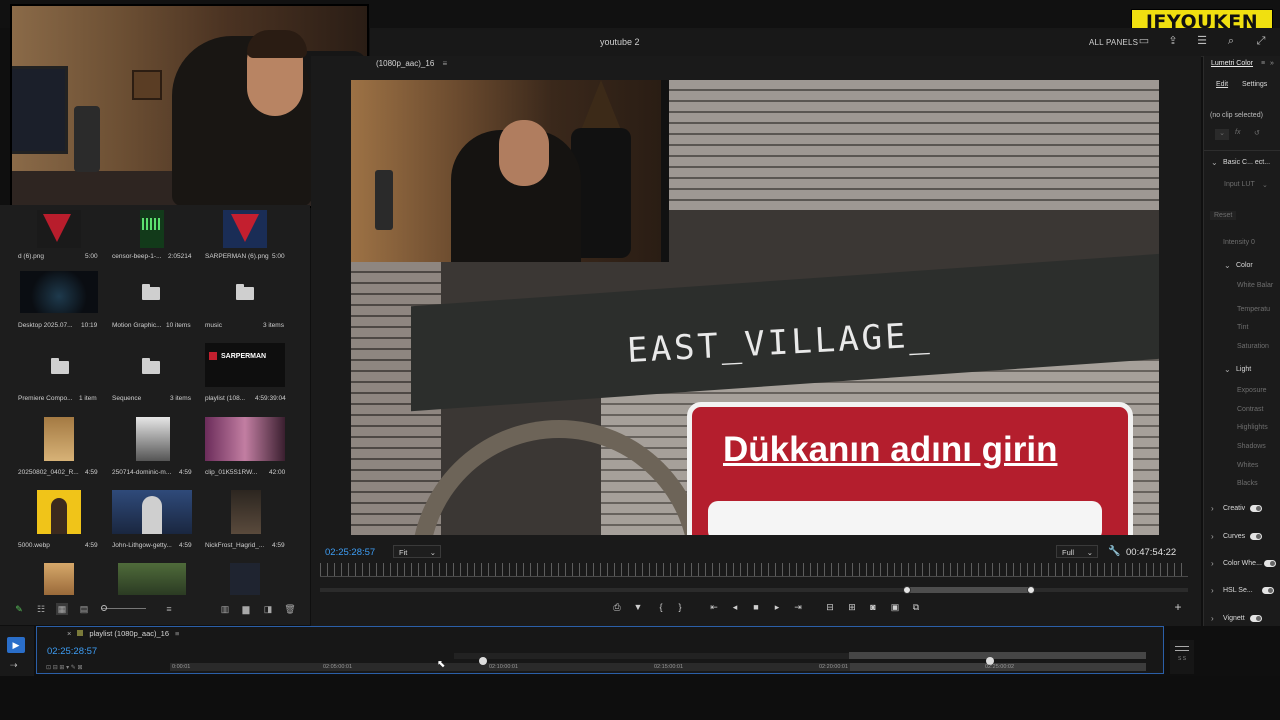 The width and height of the screenshot is (1280, 720). Describe the element at coordinates (417, 551) in the screenshot. I see `fit-dropdown: Fit ⌄` at that location.